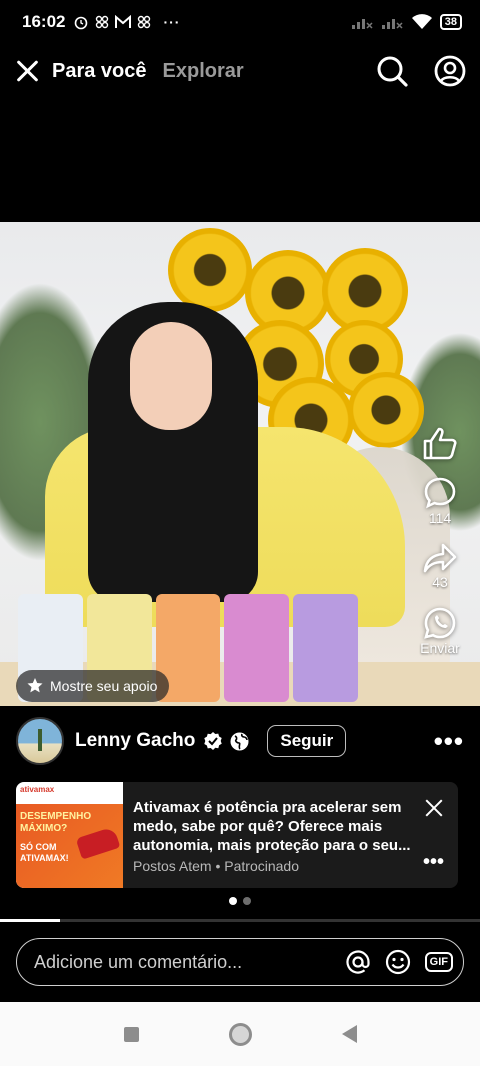  I want to click on gif-icon: GIF, so click(438, 962).